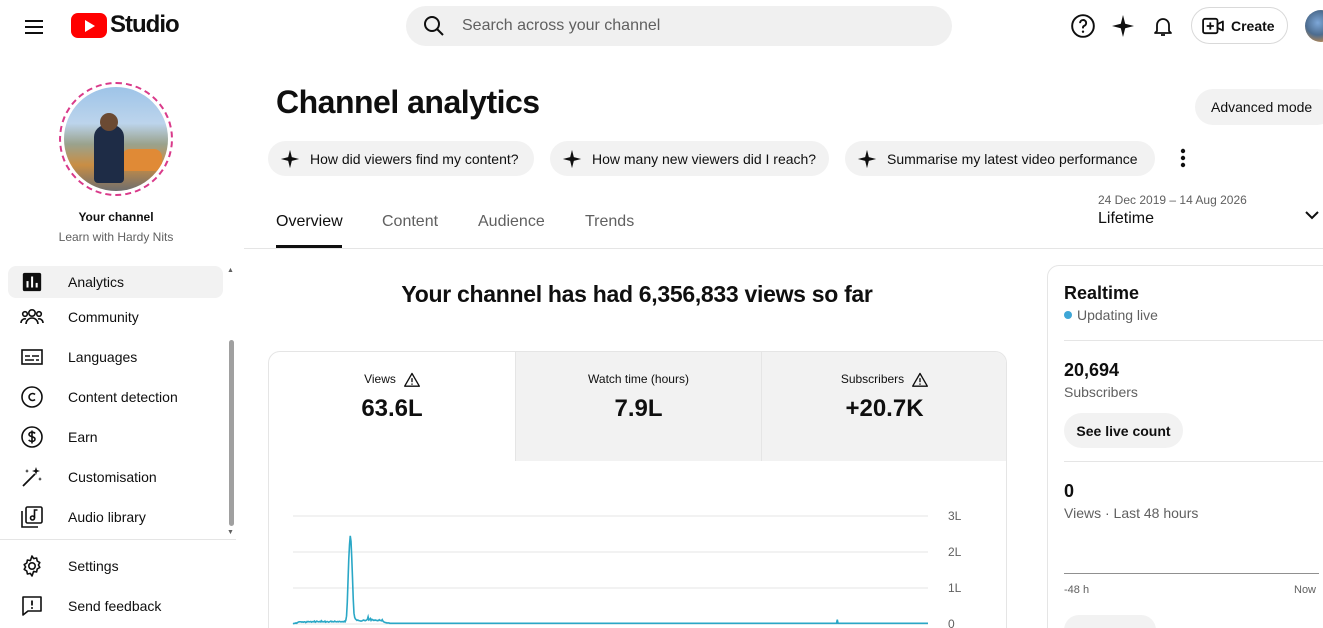  Describe the element at coordinates (1213, 25) in the screenshot. I see `create-video-icon` at that location.